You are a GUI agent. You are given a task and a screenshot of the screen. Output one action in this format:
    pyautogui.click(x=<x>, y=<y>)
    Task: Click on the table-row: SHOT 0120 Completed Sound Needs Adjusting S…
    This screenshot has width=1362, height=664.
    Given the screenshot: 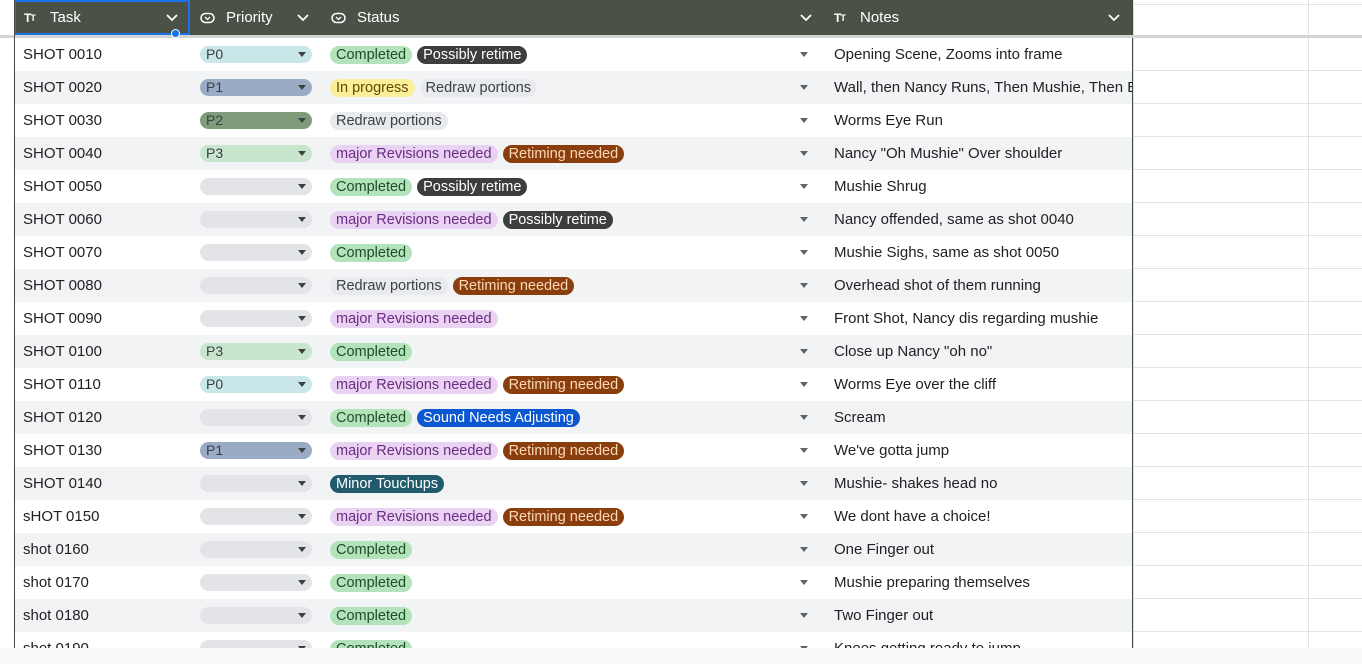 What is the action you would take?
    pyautogui.click(x=573, y=417)
    